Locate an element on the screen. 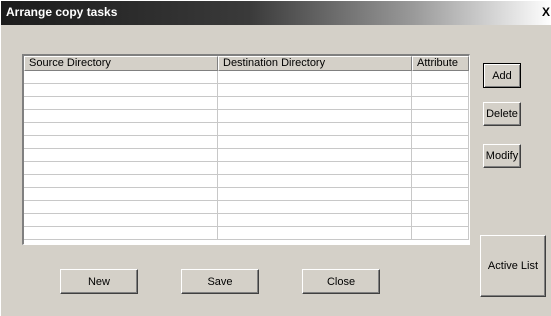 This screenshot has width=551, height=316. active-list-button: Active List is located at coordinates (513, 266).